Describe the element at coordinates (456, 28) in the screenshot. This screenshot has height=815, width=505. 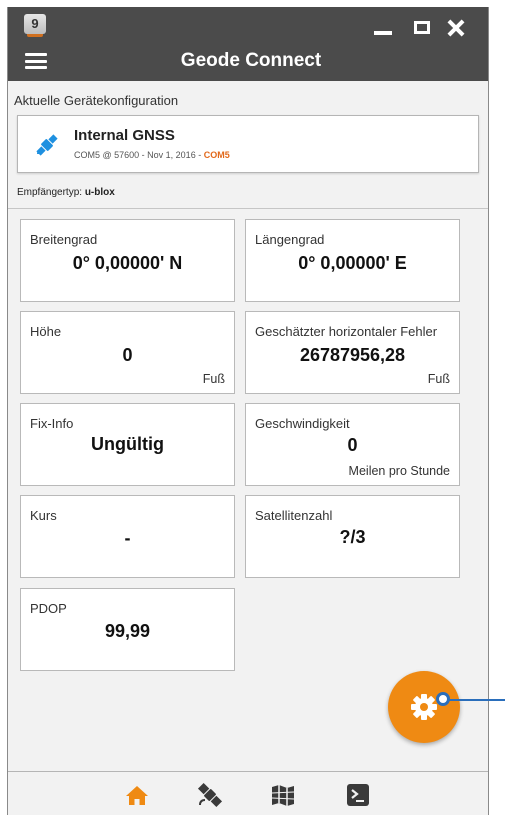
I see `close-button` at that location.